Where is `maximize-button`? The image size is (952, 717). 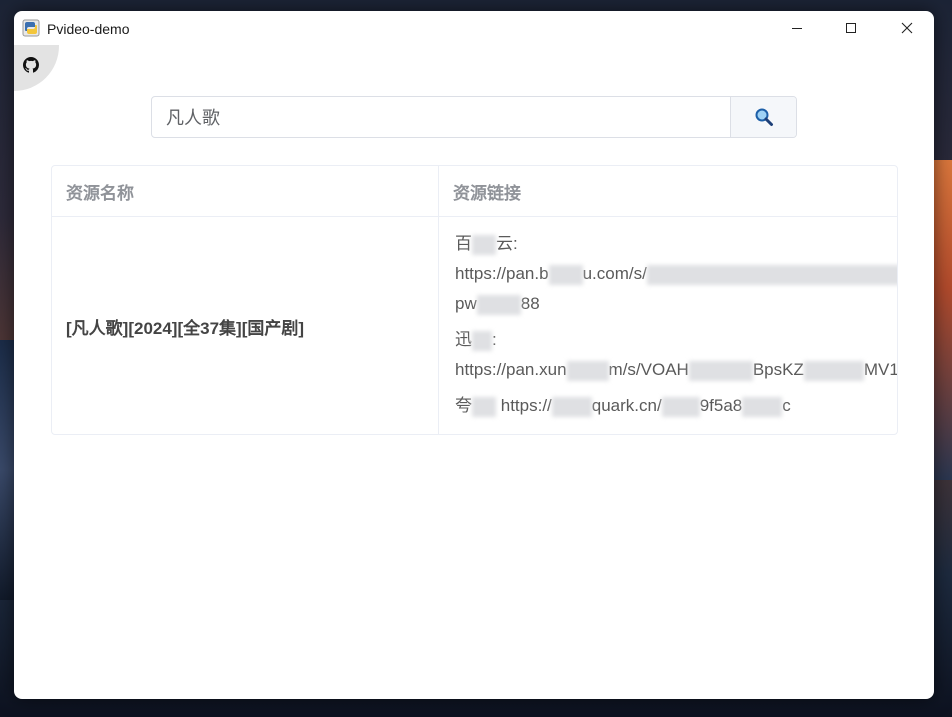
maximize-button is located at coordinates (851, 28).